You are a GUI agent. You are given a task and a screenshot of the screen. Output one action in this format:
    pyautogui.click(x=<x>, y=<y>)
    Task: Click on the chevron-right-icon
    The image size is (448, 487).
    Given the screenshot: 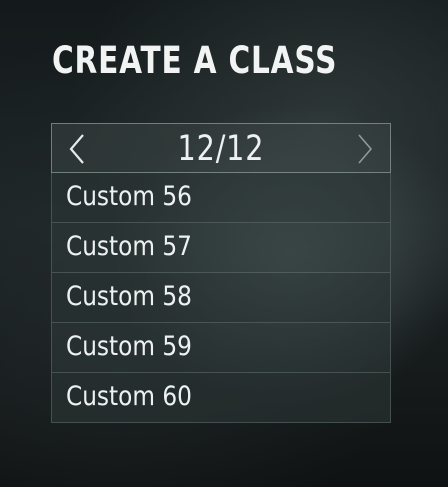 What is the action you would take?
    pyautogui.click(x=365, y=149)
    